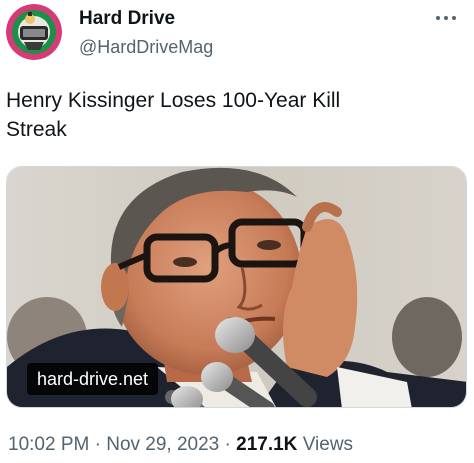 This screenshot has height=463, width=474. I want to click on hard-drive-logo-icon, so click(34, 32).